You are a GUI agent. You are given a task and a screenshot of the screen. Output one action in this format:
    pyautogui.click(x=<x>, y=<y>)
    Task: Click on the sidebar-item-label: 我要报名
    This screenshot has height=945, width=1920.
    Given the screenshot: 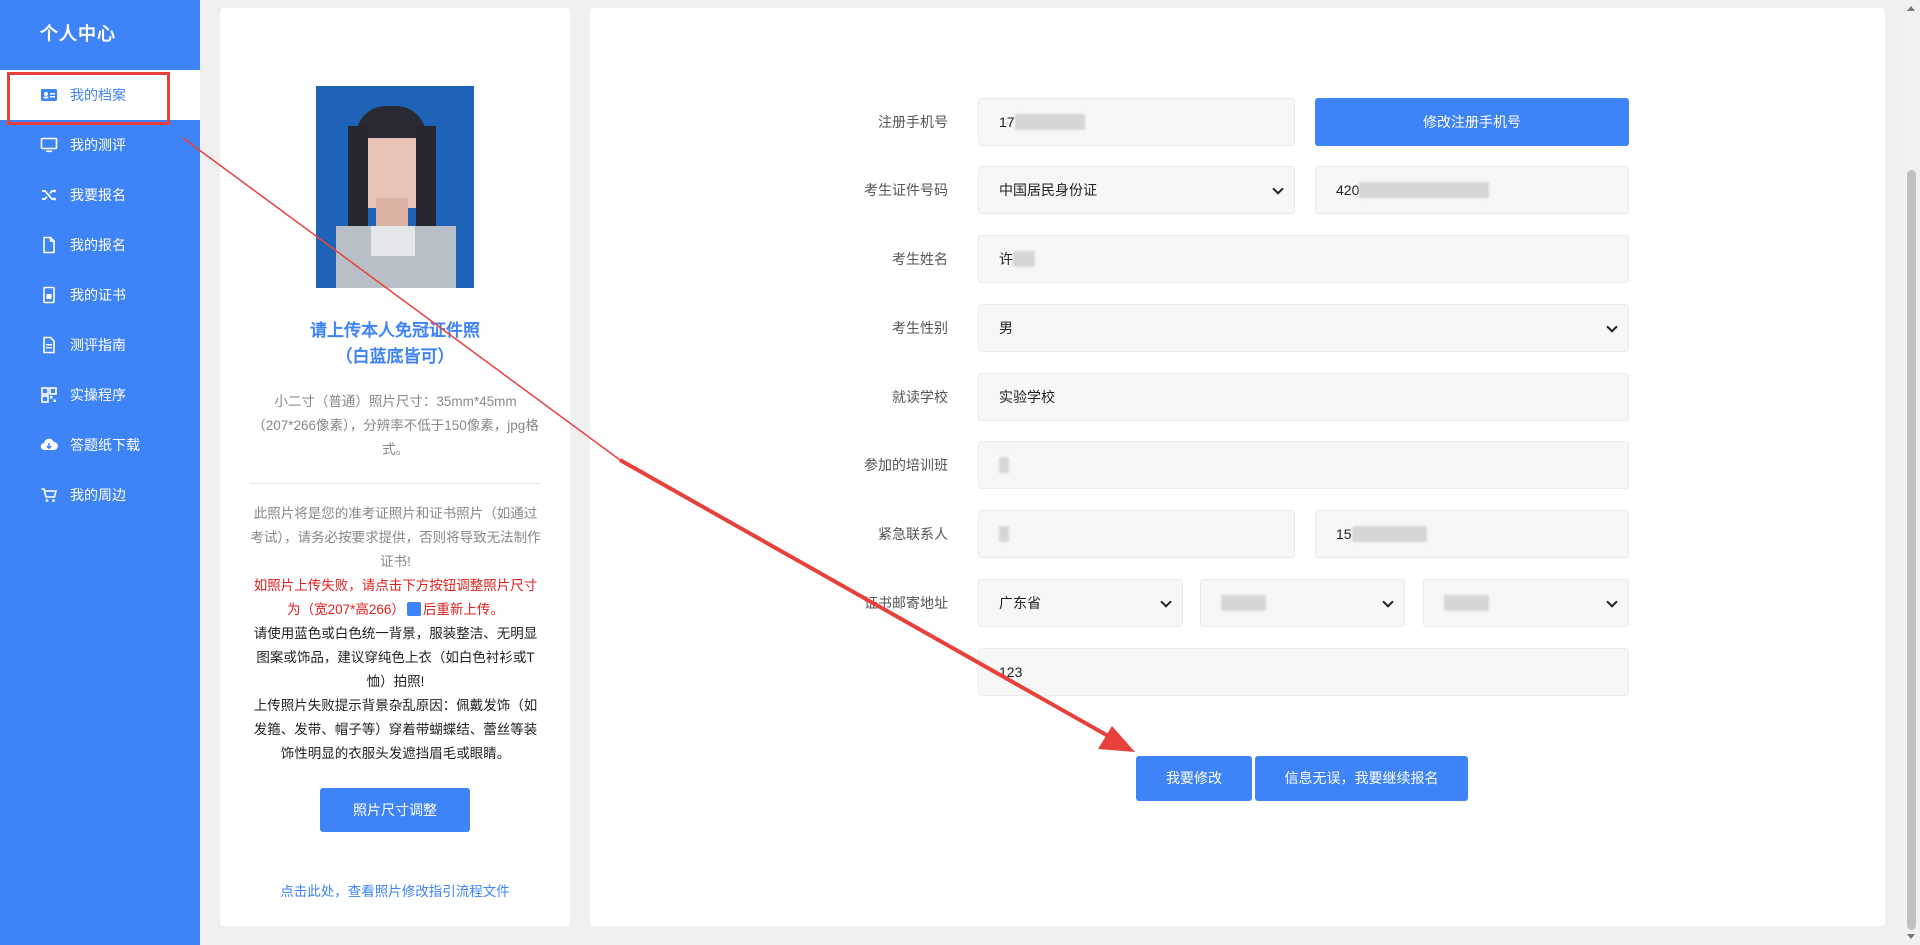 What is the action you would take?
    pyautogui.click(x=98, y=195)
    